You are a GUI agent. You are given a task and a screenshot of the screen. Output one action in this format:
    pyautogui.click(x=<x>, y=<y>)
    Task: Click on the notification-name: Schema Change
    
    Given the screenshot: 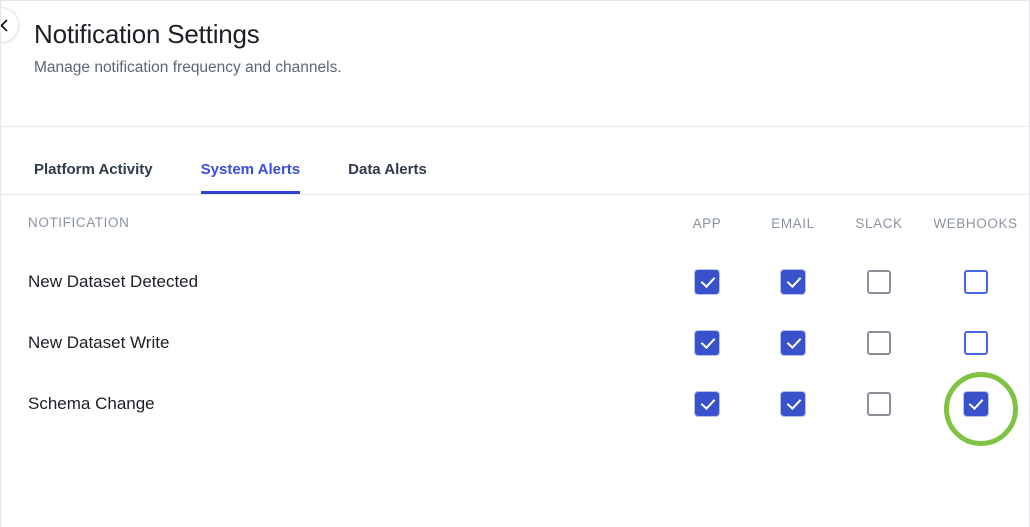 What is the action you would take?
    pyautogui.click(x=91, y=403)
    